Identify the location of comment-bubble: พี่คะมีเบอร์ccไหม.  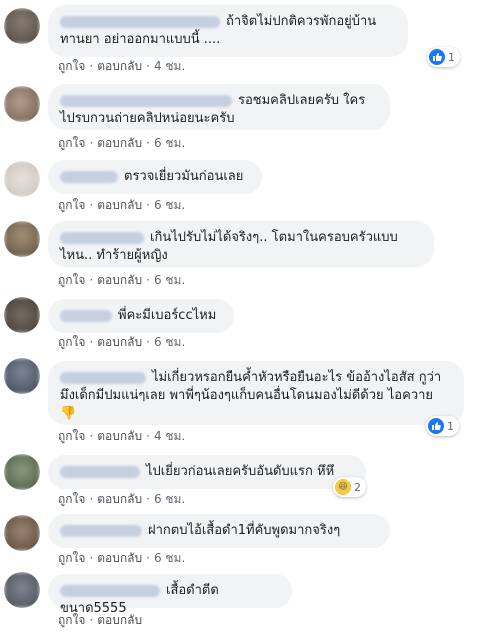
(141, 316).